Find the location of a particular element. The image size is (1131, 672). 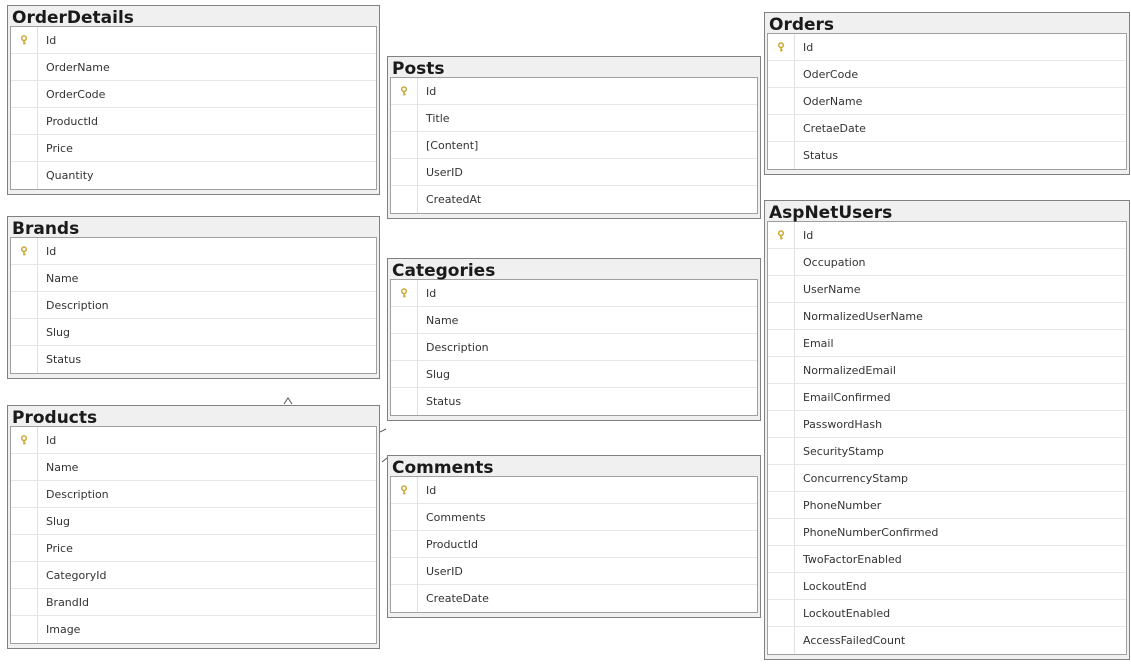

column-row: OderName is located at coordinates (947, 101).